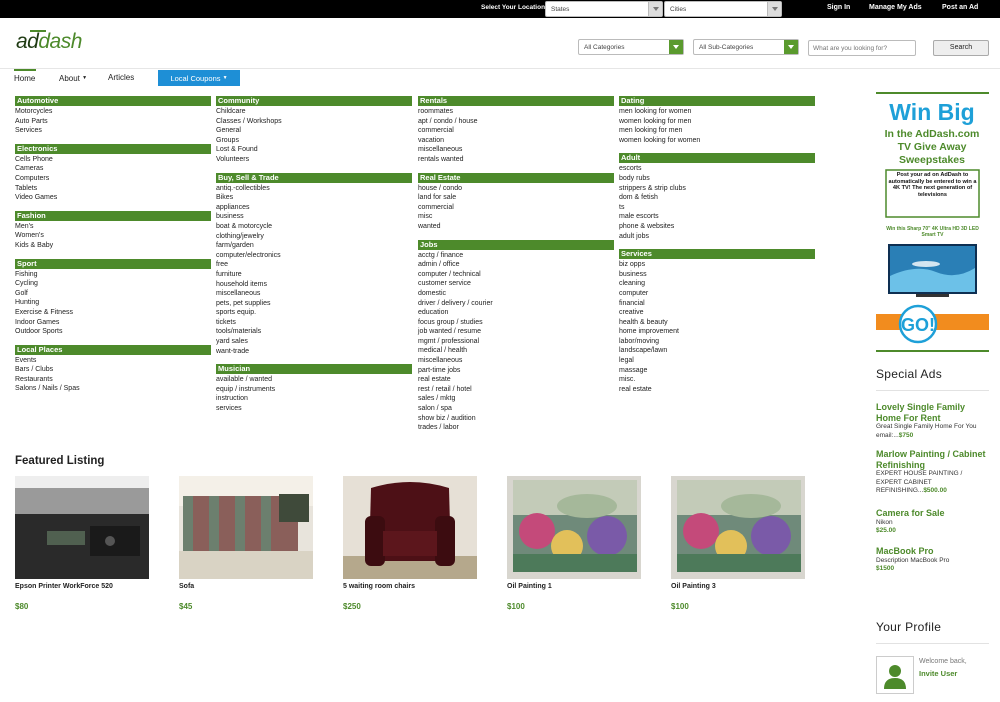  I want to click on listing-name: 5 waiting room chairs, so click(379, 586).